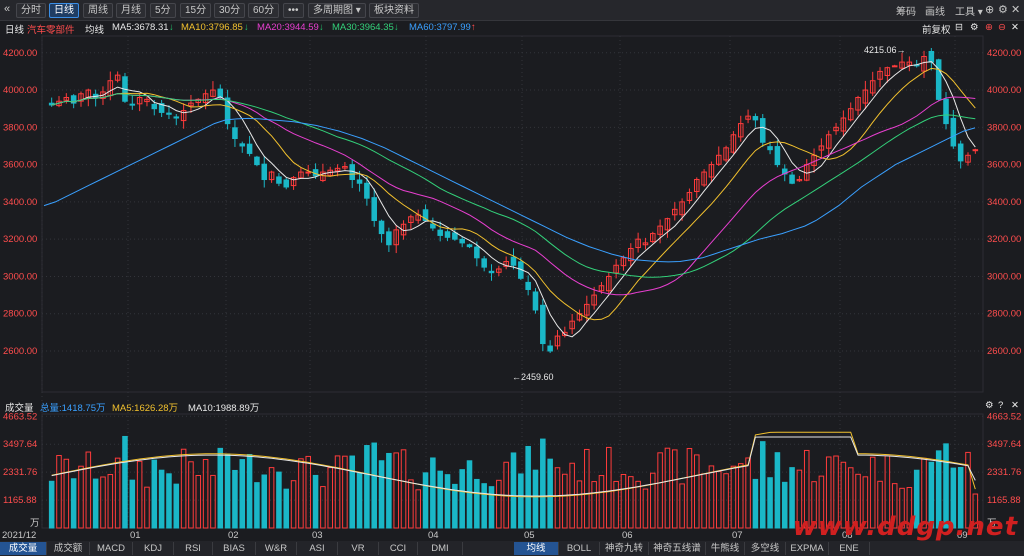  I want to click on tab-expma: EXPMA, so click(807, 548).